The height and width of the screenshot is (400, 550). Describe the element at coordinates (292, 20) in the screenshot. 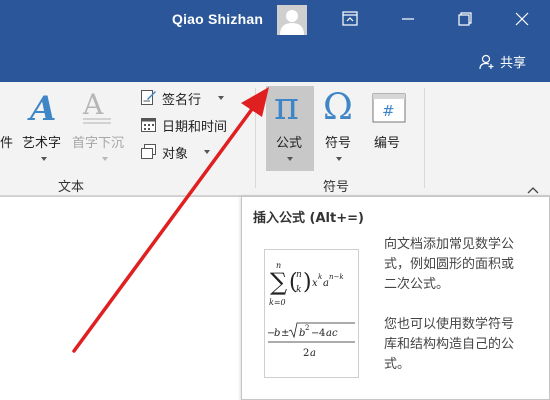

I see `user-avatar-icon` at that location.